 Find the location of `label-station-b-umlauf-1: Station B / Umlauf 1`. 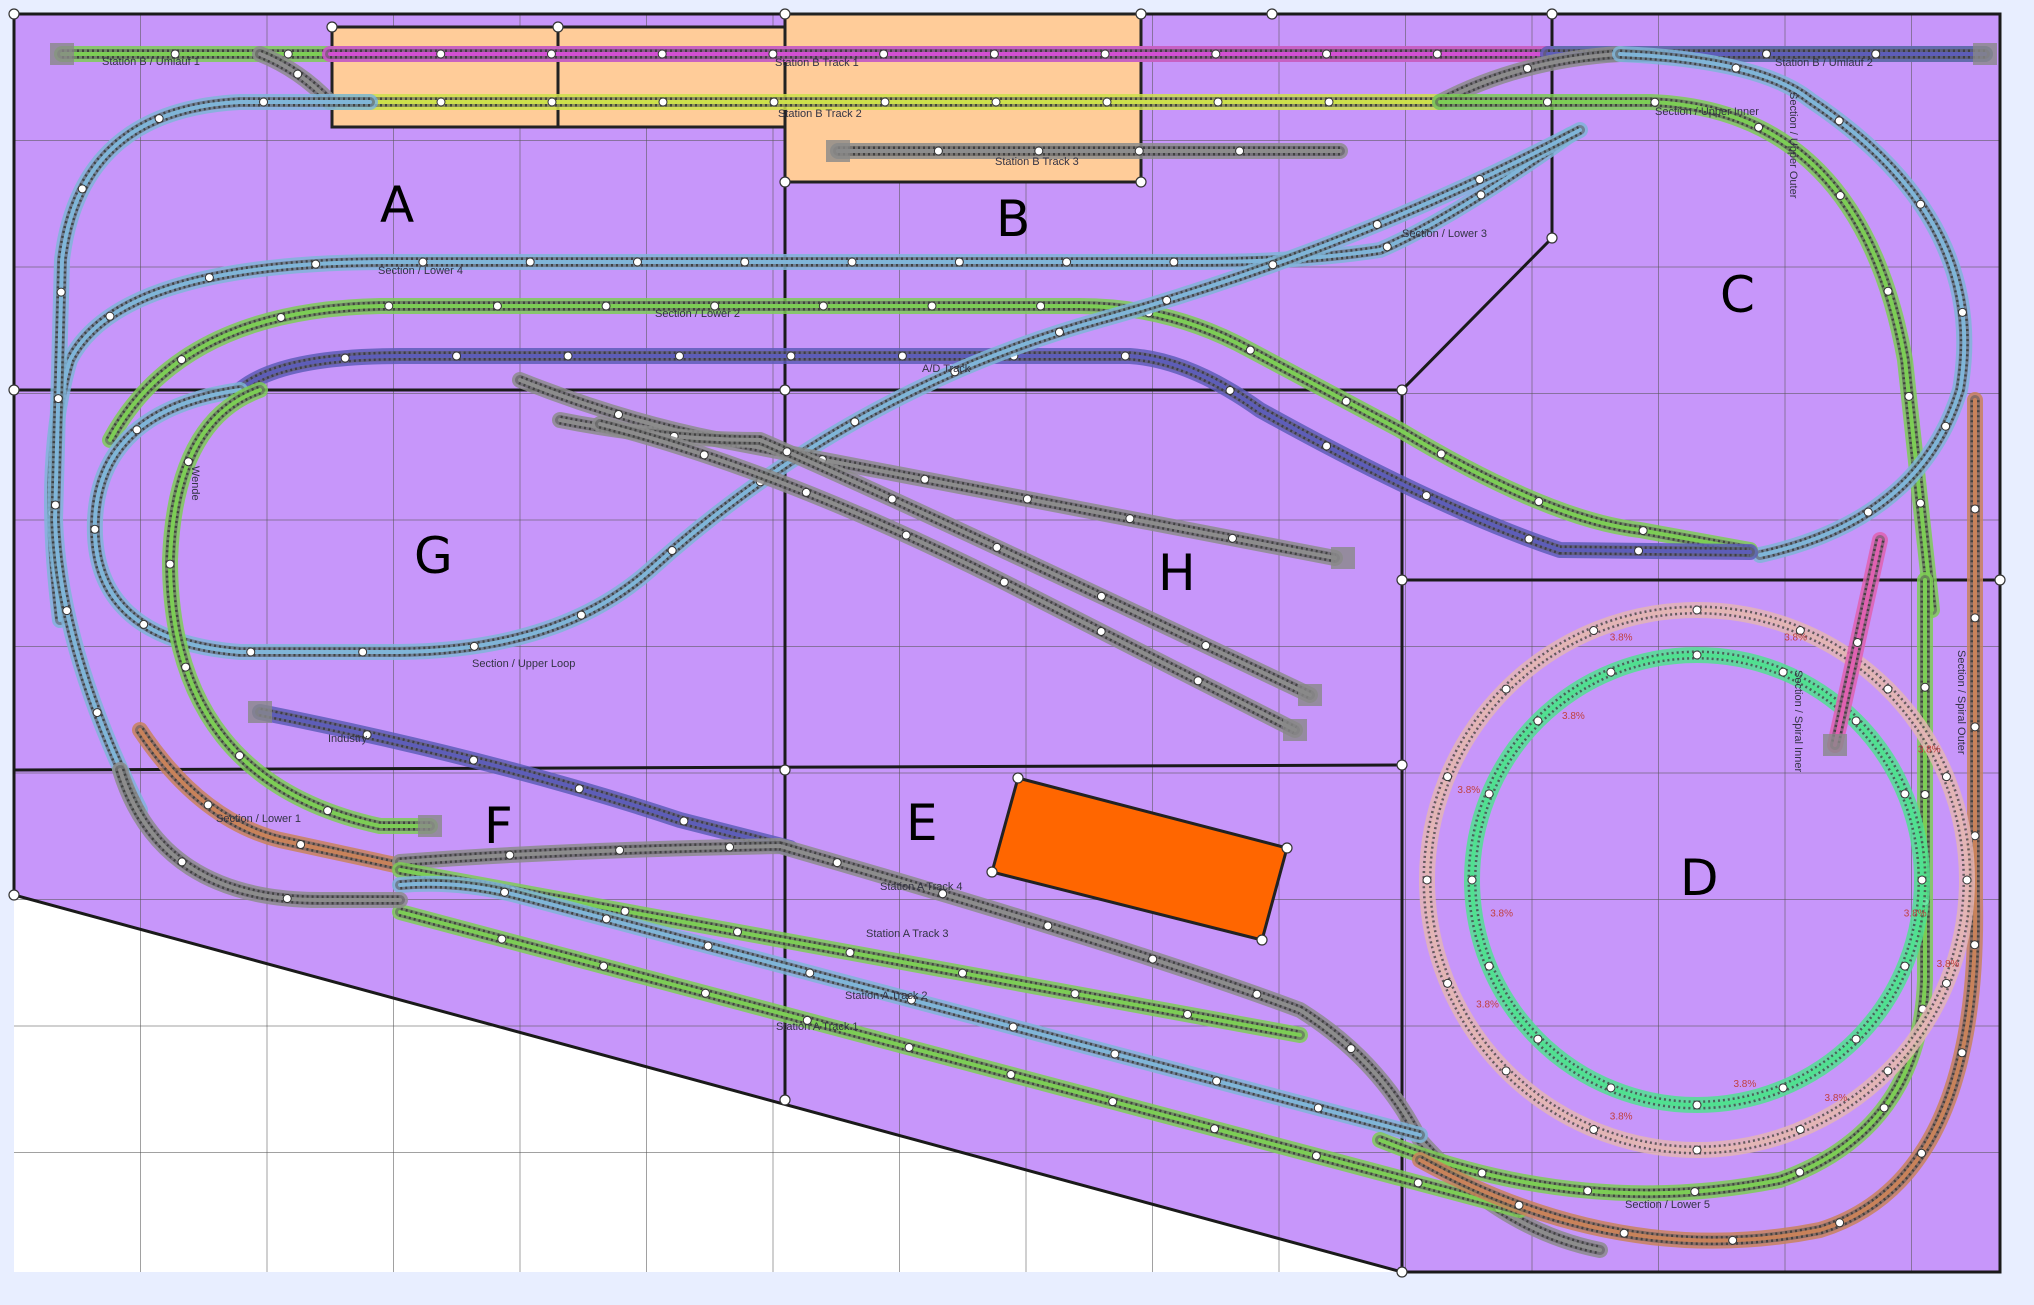

label-station-b-umlauf-1: Station B / Umlauf 1 is located at coordinates (151, 62).